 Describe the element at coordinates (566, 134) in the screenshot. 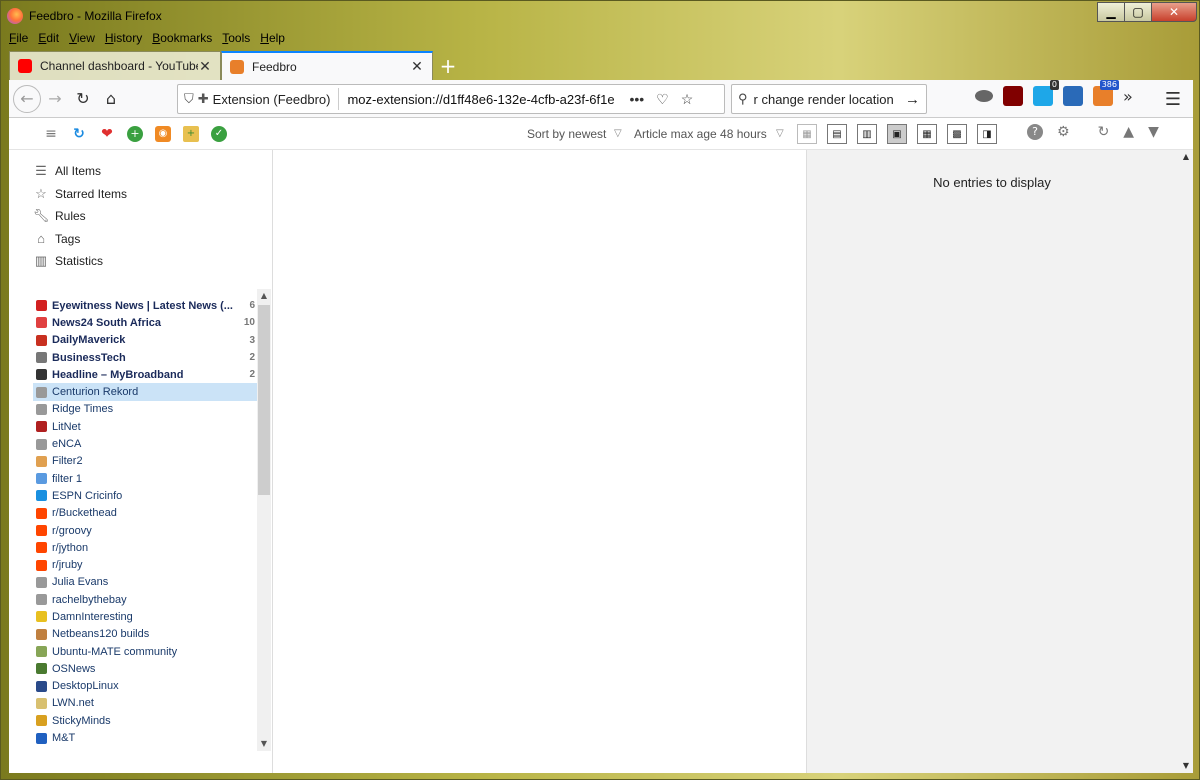

I see `sort-select: Sort by newest` at that location.